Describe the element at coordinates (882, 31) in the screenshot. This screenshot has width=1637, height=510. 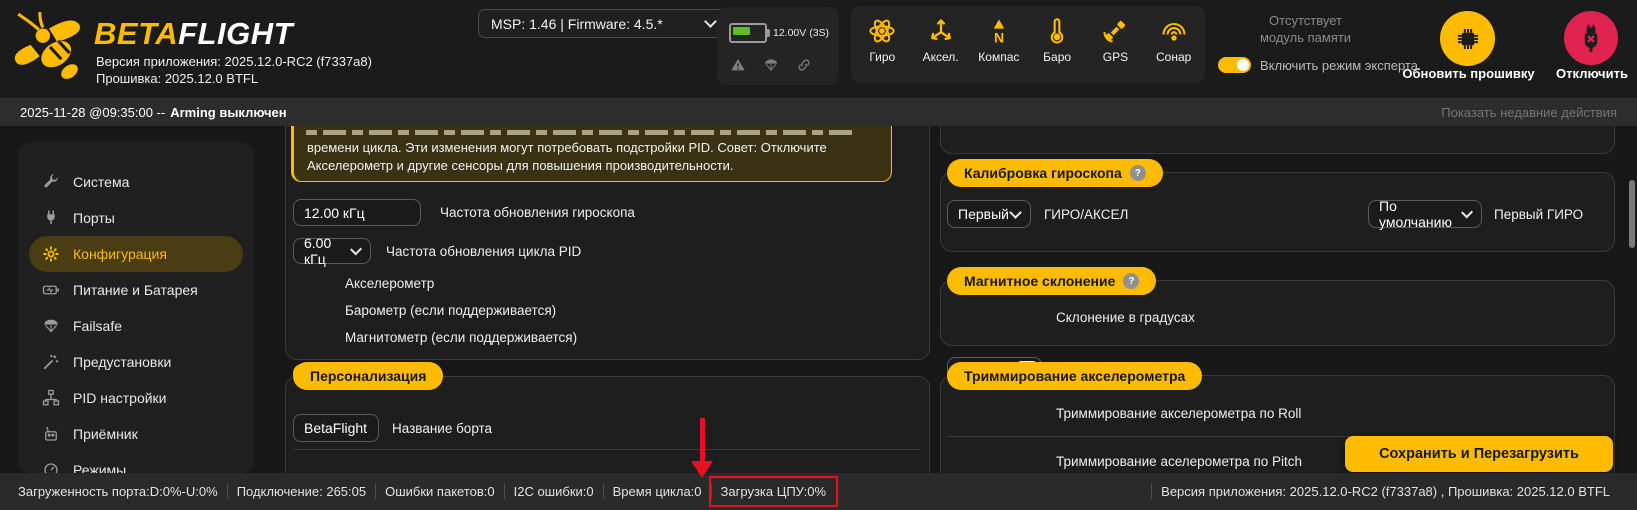
I see `gyro-icon` at that location.